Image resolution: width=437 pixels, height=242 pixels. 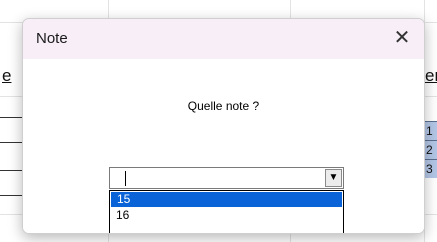 I want to click on dropdown-list: 15 16, so click(x=226, y=211).